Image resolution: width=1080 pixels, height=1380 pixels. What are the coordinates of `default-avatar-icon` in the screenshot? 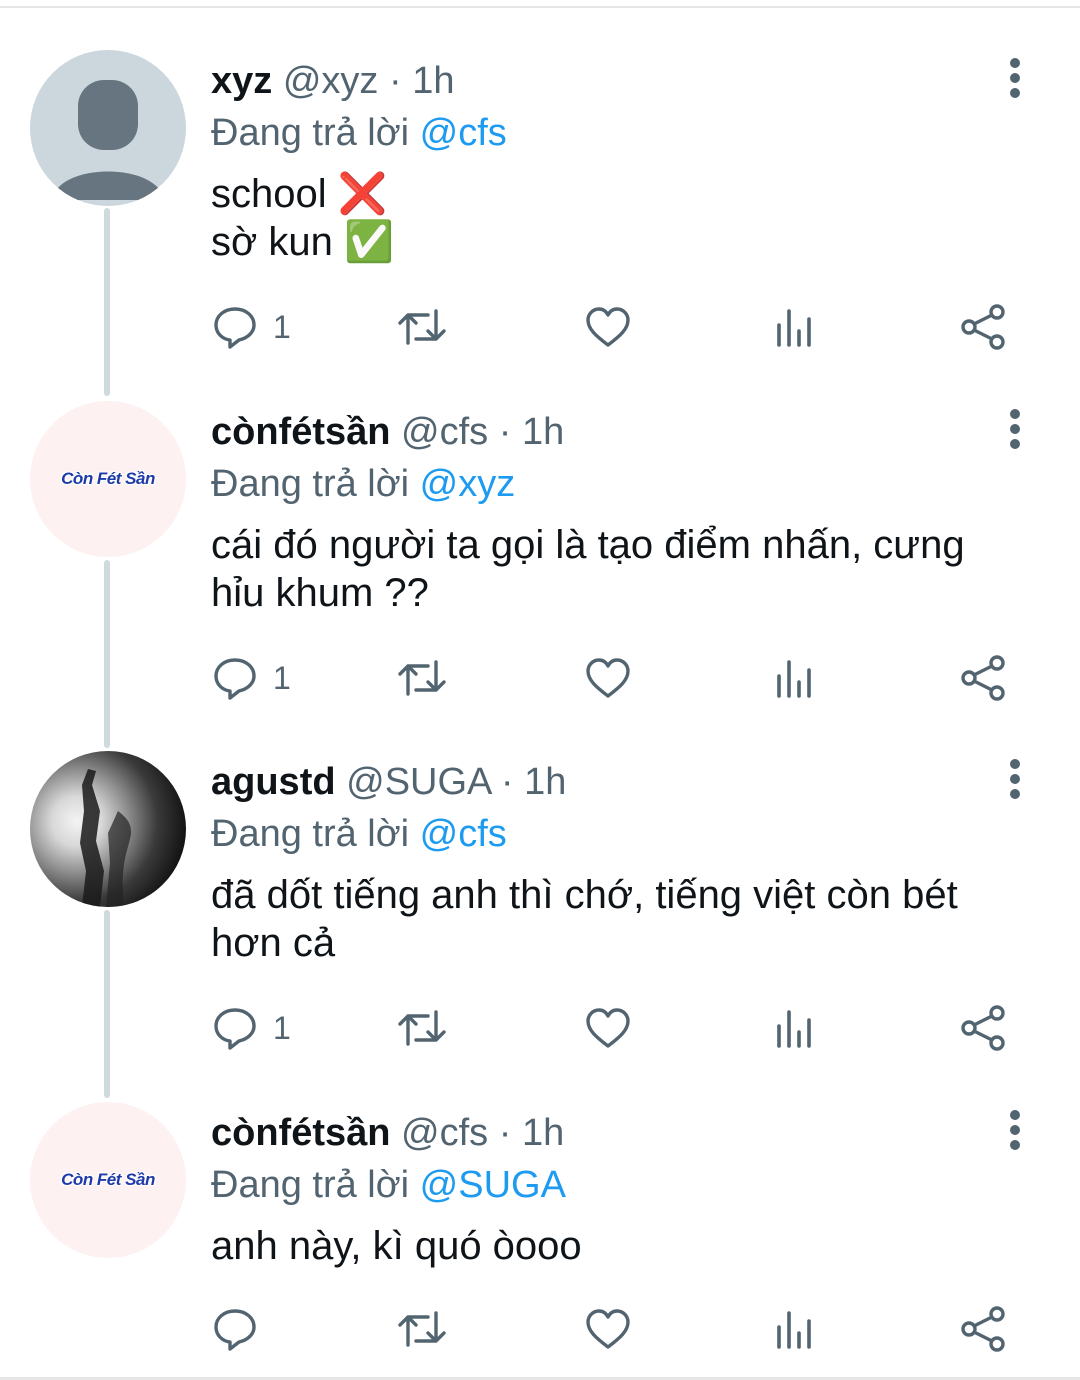 It's located at (108, 140).